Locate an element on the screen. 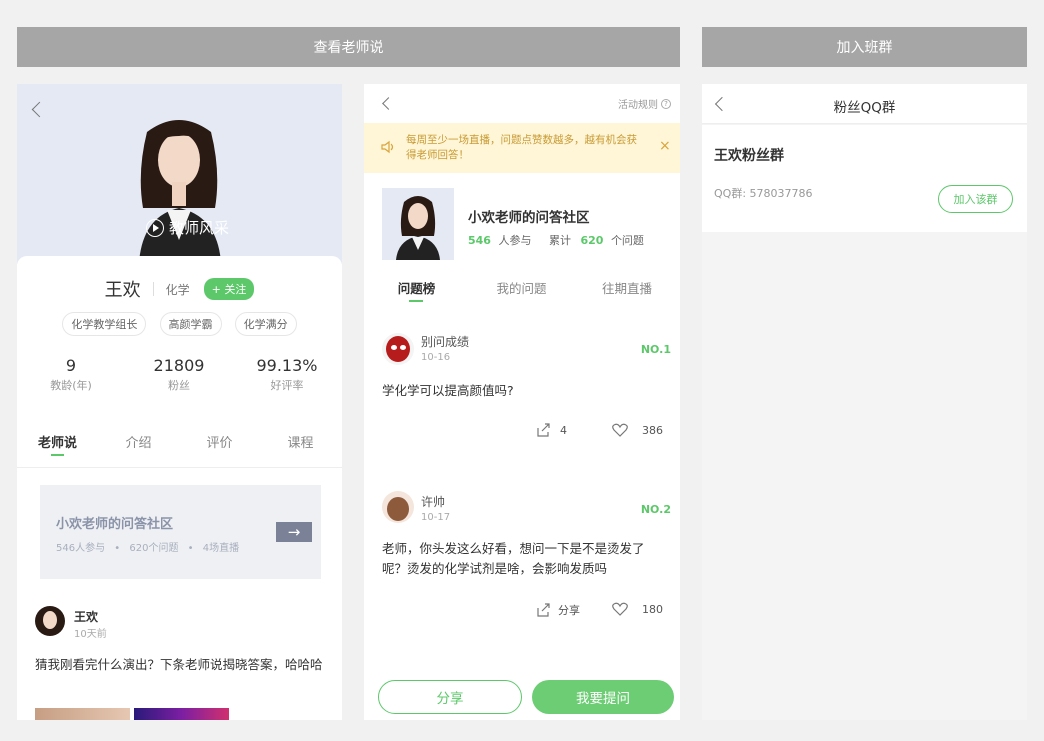  page-title: 粉丝QQ群 is located at coordinates (864, 108).